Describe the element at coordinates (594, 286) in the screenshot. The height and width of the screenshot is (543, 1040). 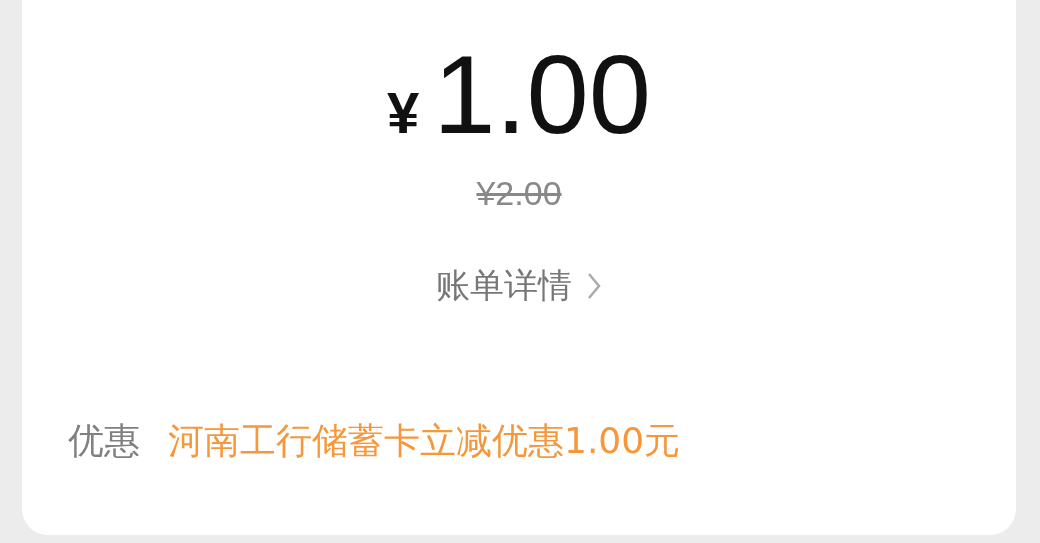
I see `chevron-right-icon` at that location.